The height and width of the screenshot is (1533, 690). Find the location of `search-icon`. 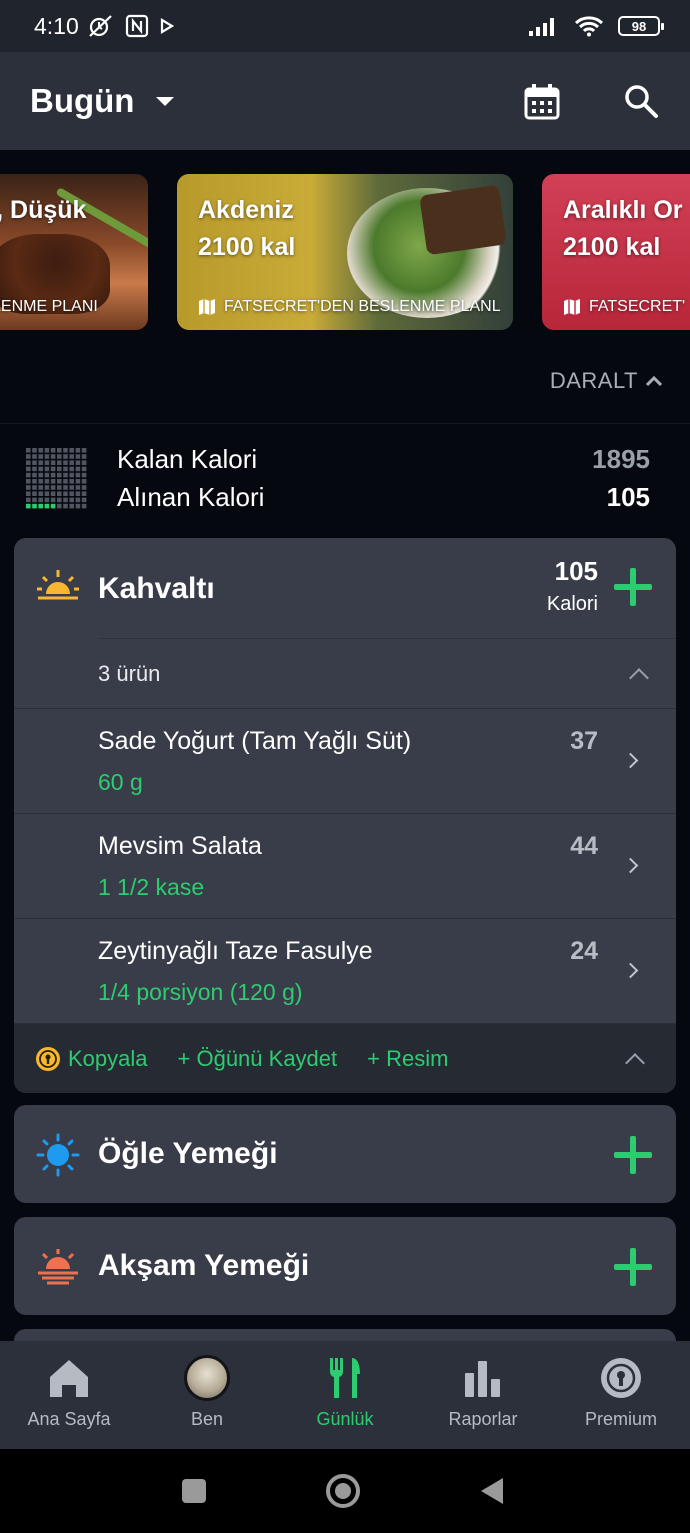

search-icon is located at coordinates (641, 101).